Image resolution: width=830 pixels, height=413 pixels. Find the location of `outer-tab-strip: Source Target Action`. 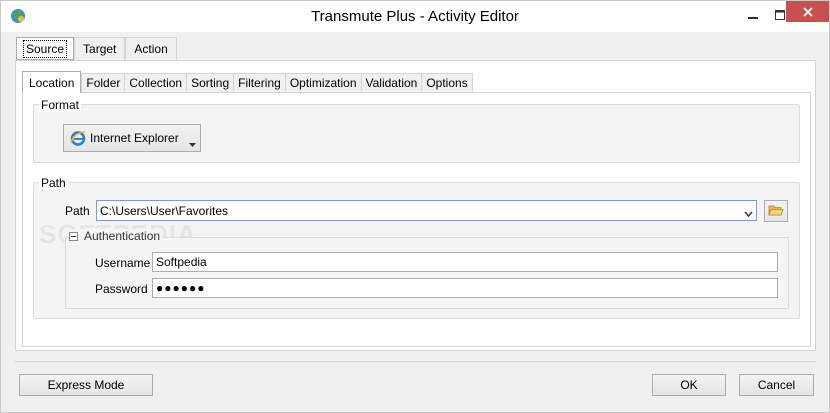

outer-tab-strip: Source Target Action is located at coordinates (96, 48).